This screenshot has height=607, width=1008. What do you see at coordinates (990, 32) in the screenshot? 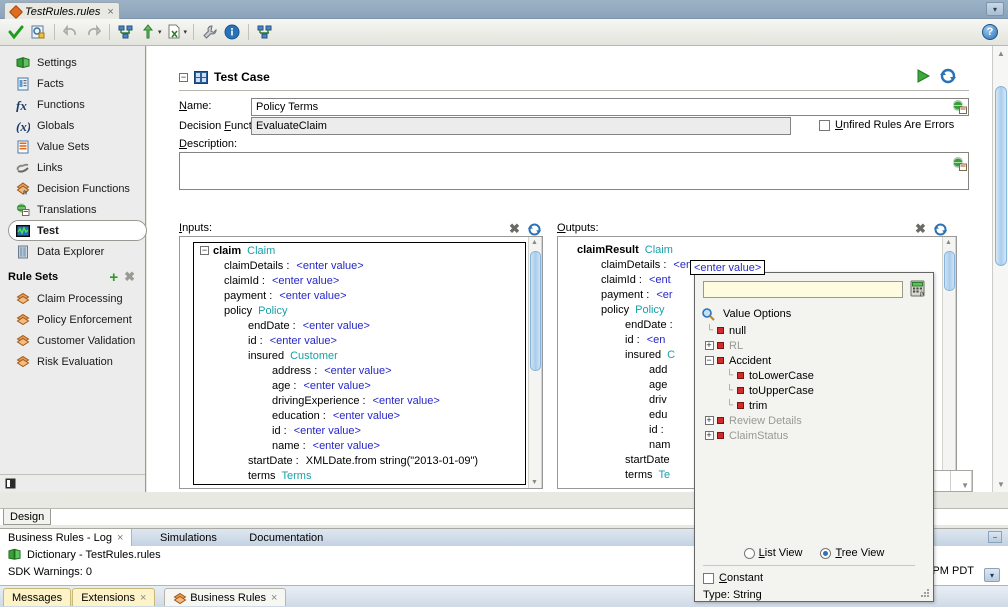
I see `help-icon: ?` at bounding box center [990, 32].